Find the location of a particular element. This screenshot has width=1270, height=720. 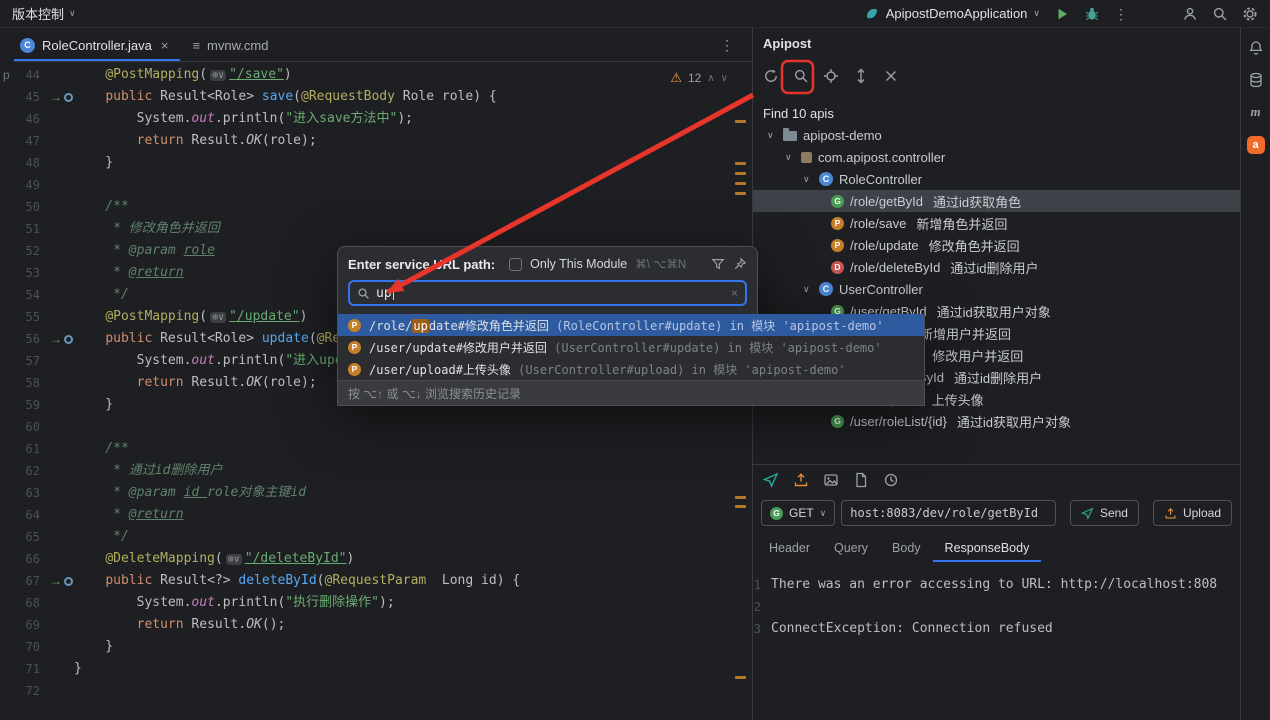

tool-stripe-label: p is located at coordinates (6, 75).